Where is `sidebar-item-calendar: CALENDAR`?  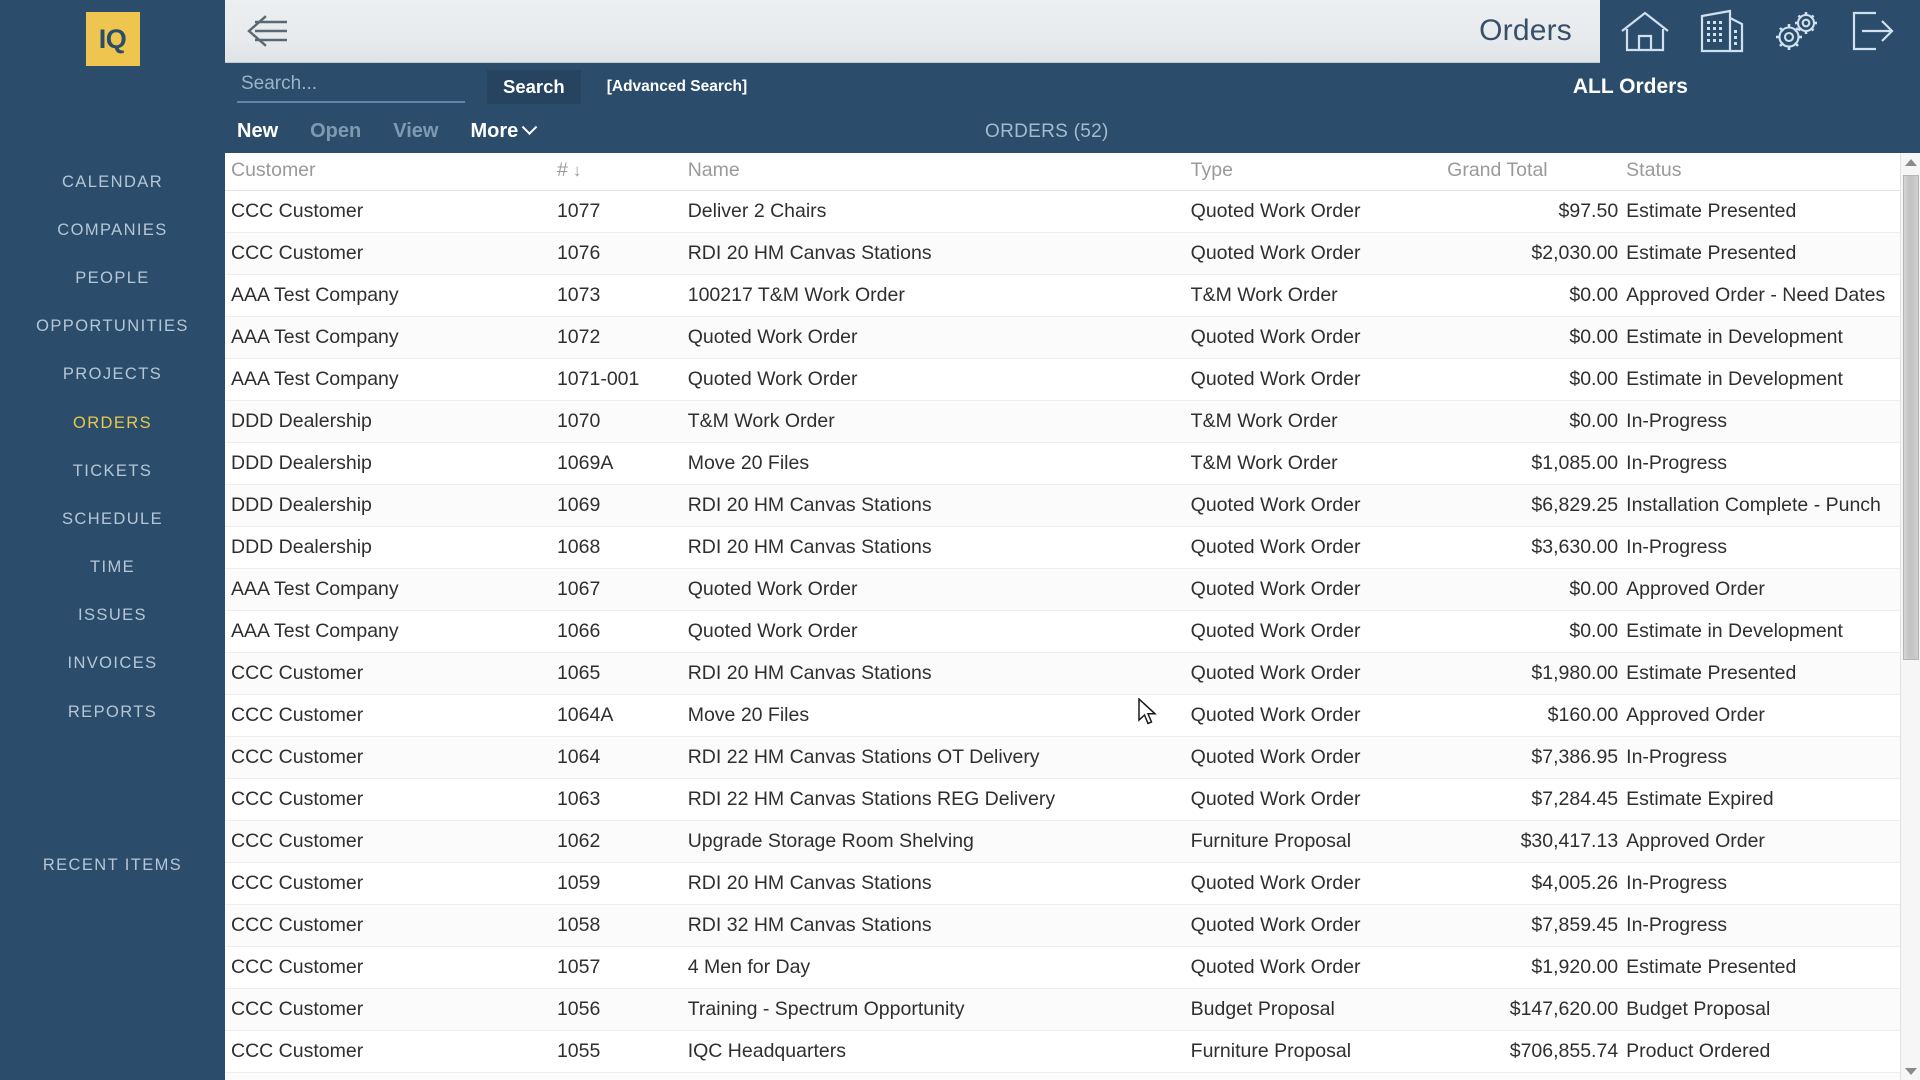
sidebar-item-calendar: CALENDAR is located at coordinates (112, 182).